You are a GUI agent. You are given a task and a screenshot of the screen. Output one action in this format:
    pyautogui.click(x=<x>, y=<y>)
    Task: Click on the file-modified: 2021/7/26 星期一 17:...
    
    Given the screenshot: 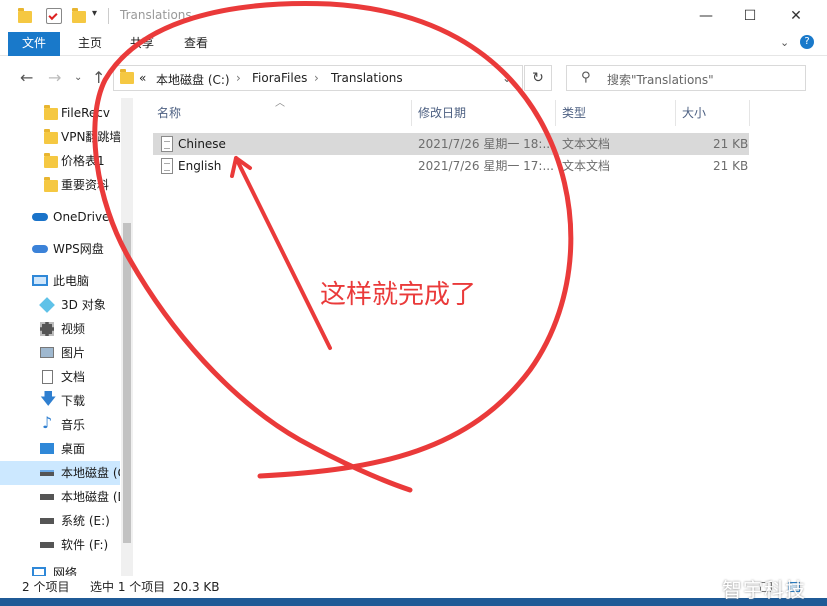 What is the action you would take?
    pyautogui.click(x=485, y=166)
    